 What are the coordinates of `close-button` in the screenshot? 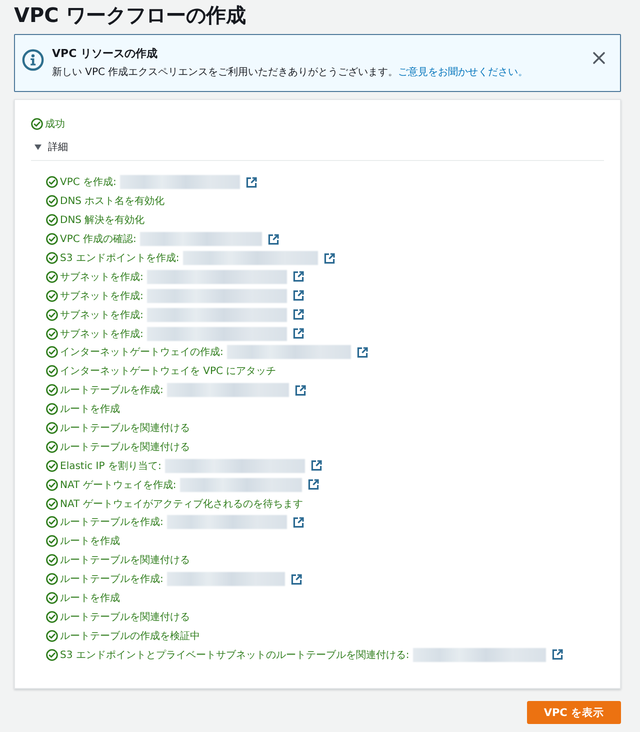 It's located at (599, 58).